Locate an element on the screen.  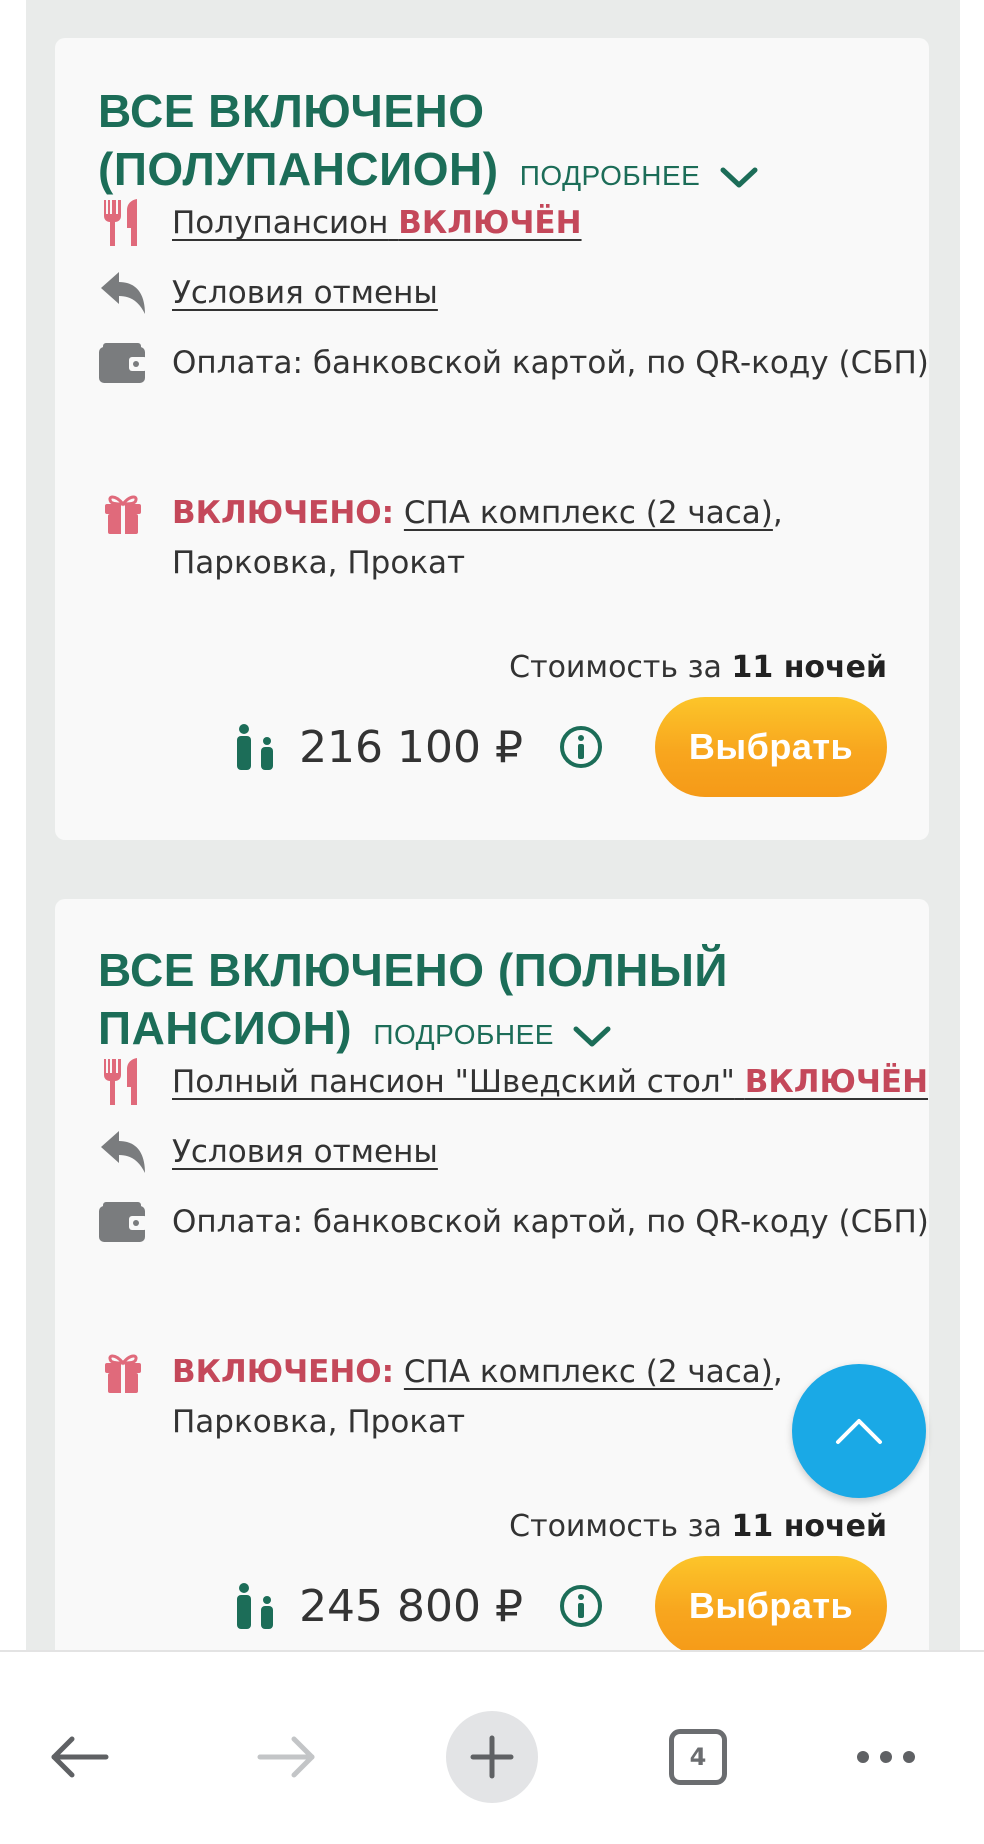
price-row: 216 100 ₽ Выбрать is located at coordinates (560, 747).